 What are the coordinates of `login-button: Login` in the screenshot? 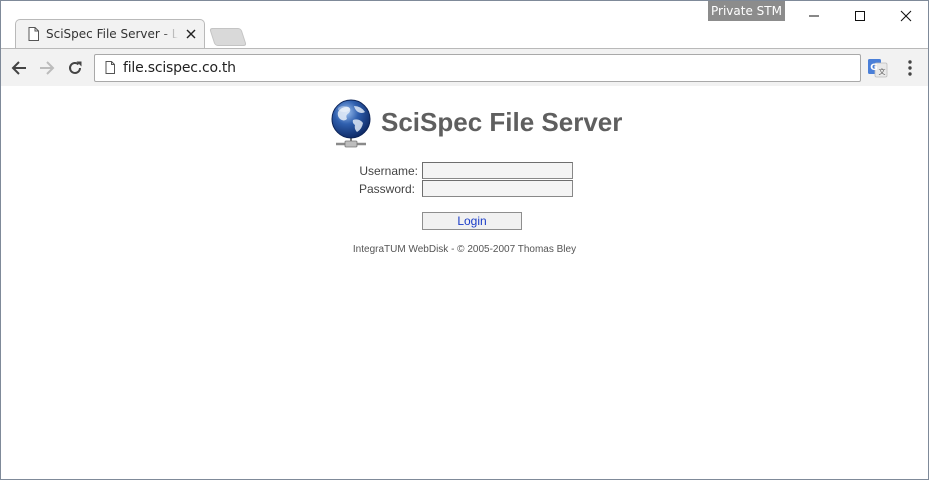 It's located at (472, 221).